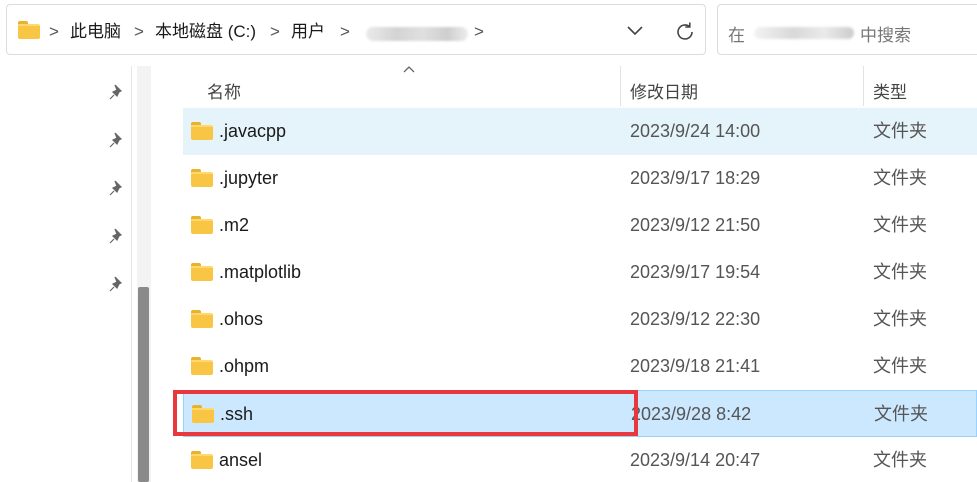  Describe the element at coordinates (417, 34) in the screenshot. I see `breadcrumb-user-folder-redacted` at that location.